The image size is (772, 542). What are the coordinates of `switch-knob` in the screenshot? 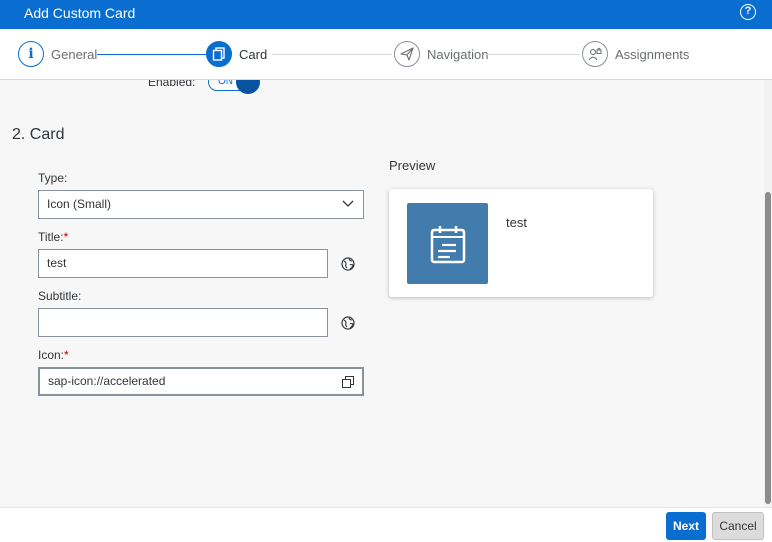 It's located at (248, 87).